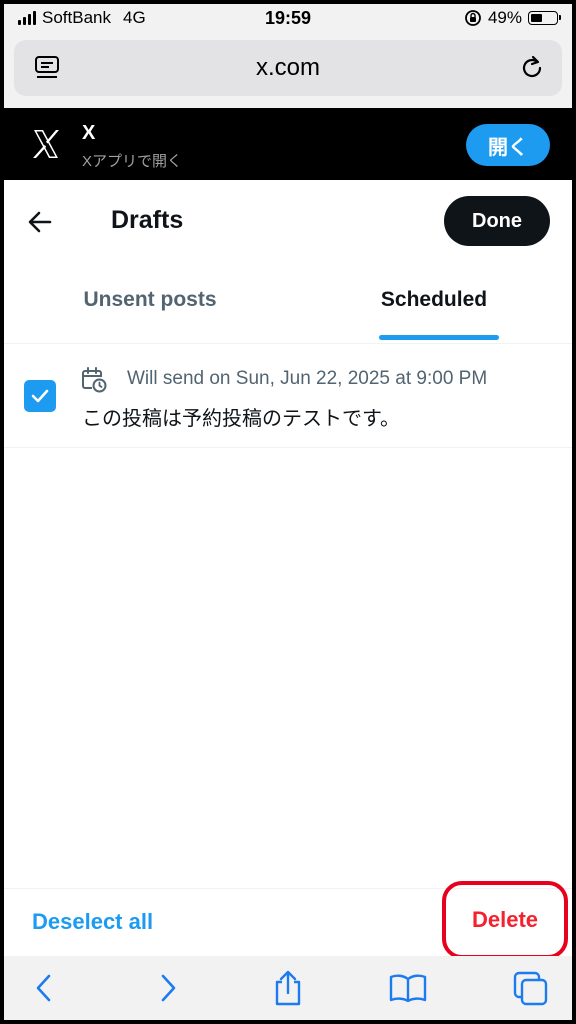 Image resolution: width=576 pixels, height=1024 pixels. I want to click on done-button: Done, so click(497, 221).